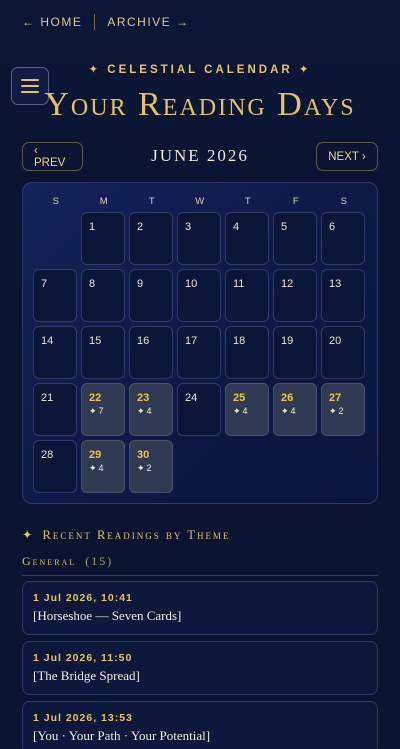 Image resolution: width=400 pixels, height=749 pixels. Describe the element at coordinates (199, 238) in the screenshot. I see `calendar-day-cell: 3` at that location.